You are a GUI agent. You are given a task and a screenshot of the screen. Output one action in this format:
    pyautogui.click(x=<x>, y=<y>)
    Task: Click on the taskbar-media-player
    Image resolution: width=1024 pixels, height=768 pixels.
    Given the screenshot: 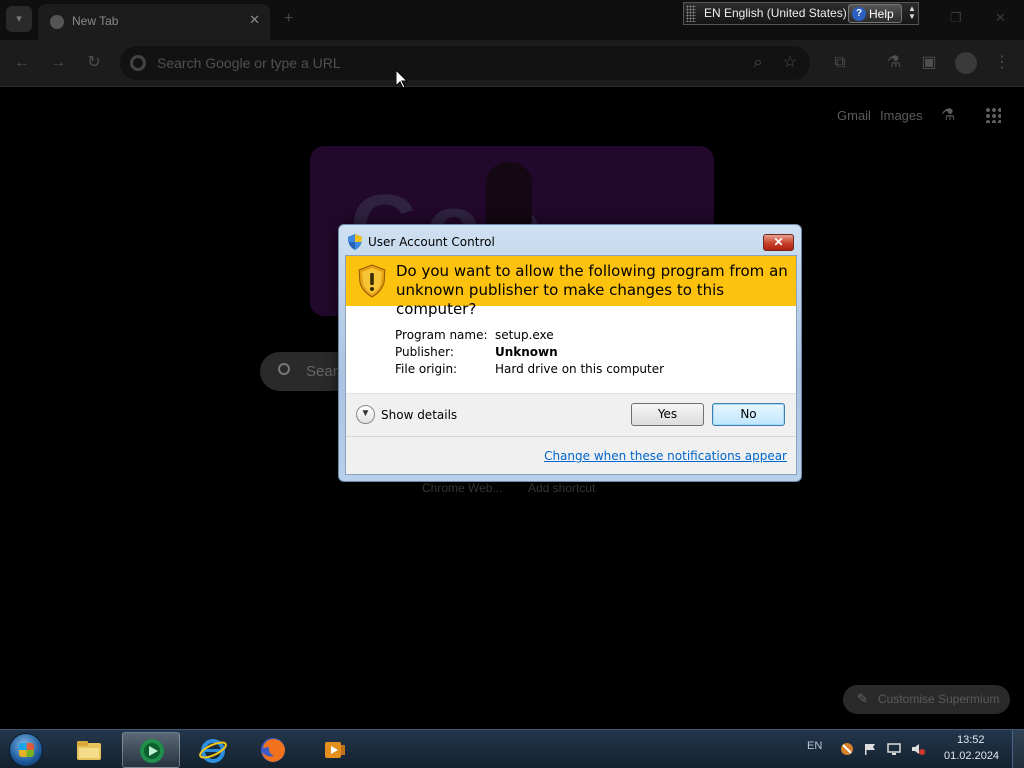 What is the action you would take?
    pyautogui.click(x=335, y=750)
    